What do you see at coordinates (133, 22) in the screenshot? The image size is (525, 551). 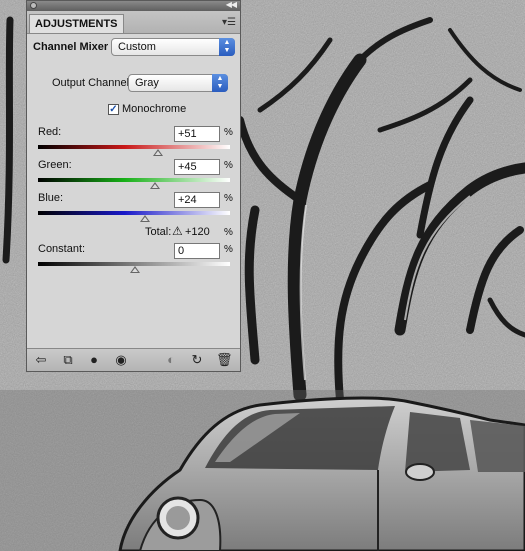 I see `panel-tab-row: ADJUSTMENTS ▾☰` at bounding box center [133, 22].